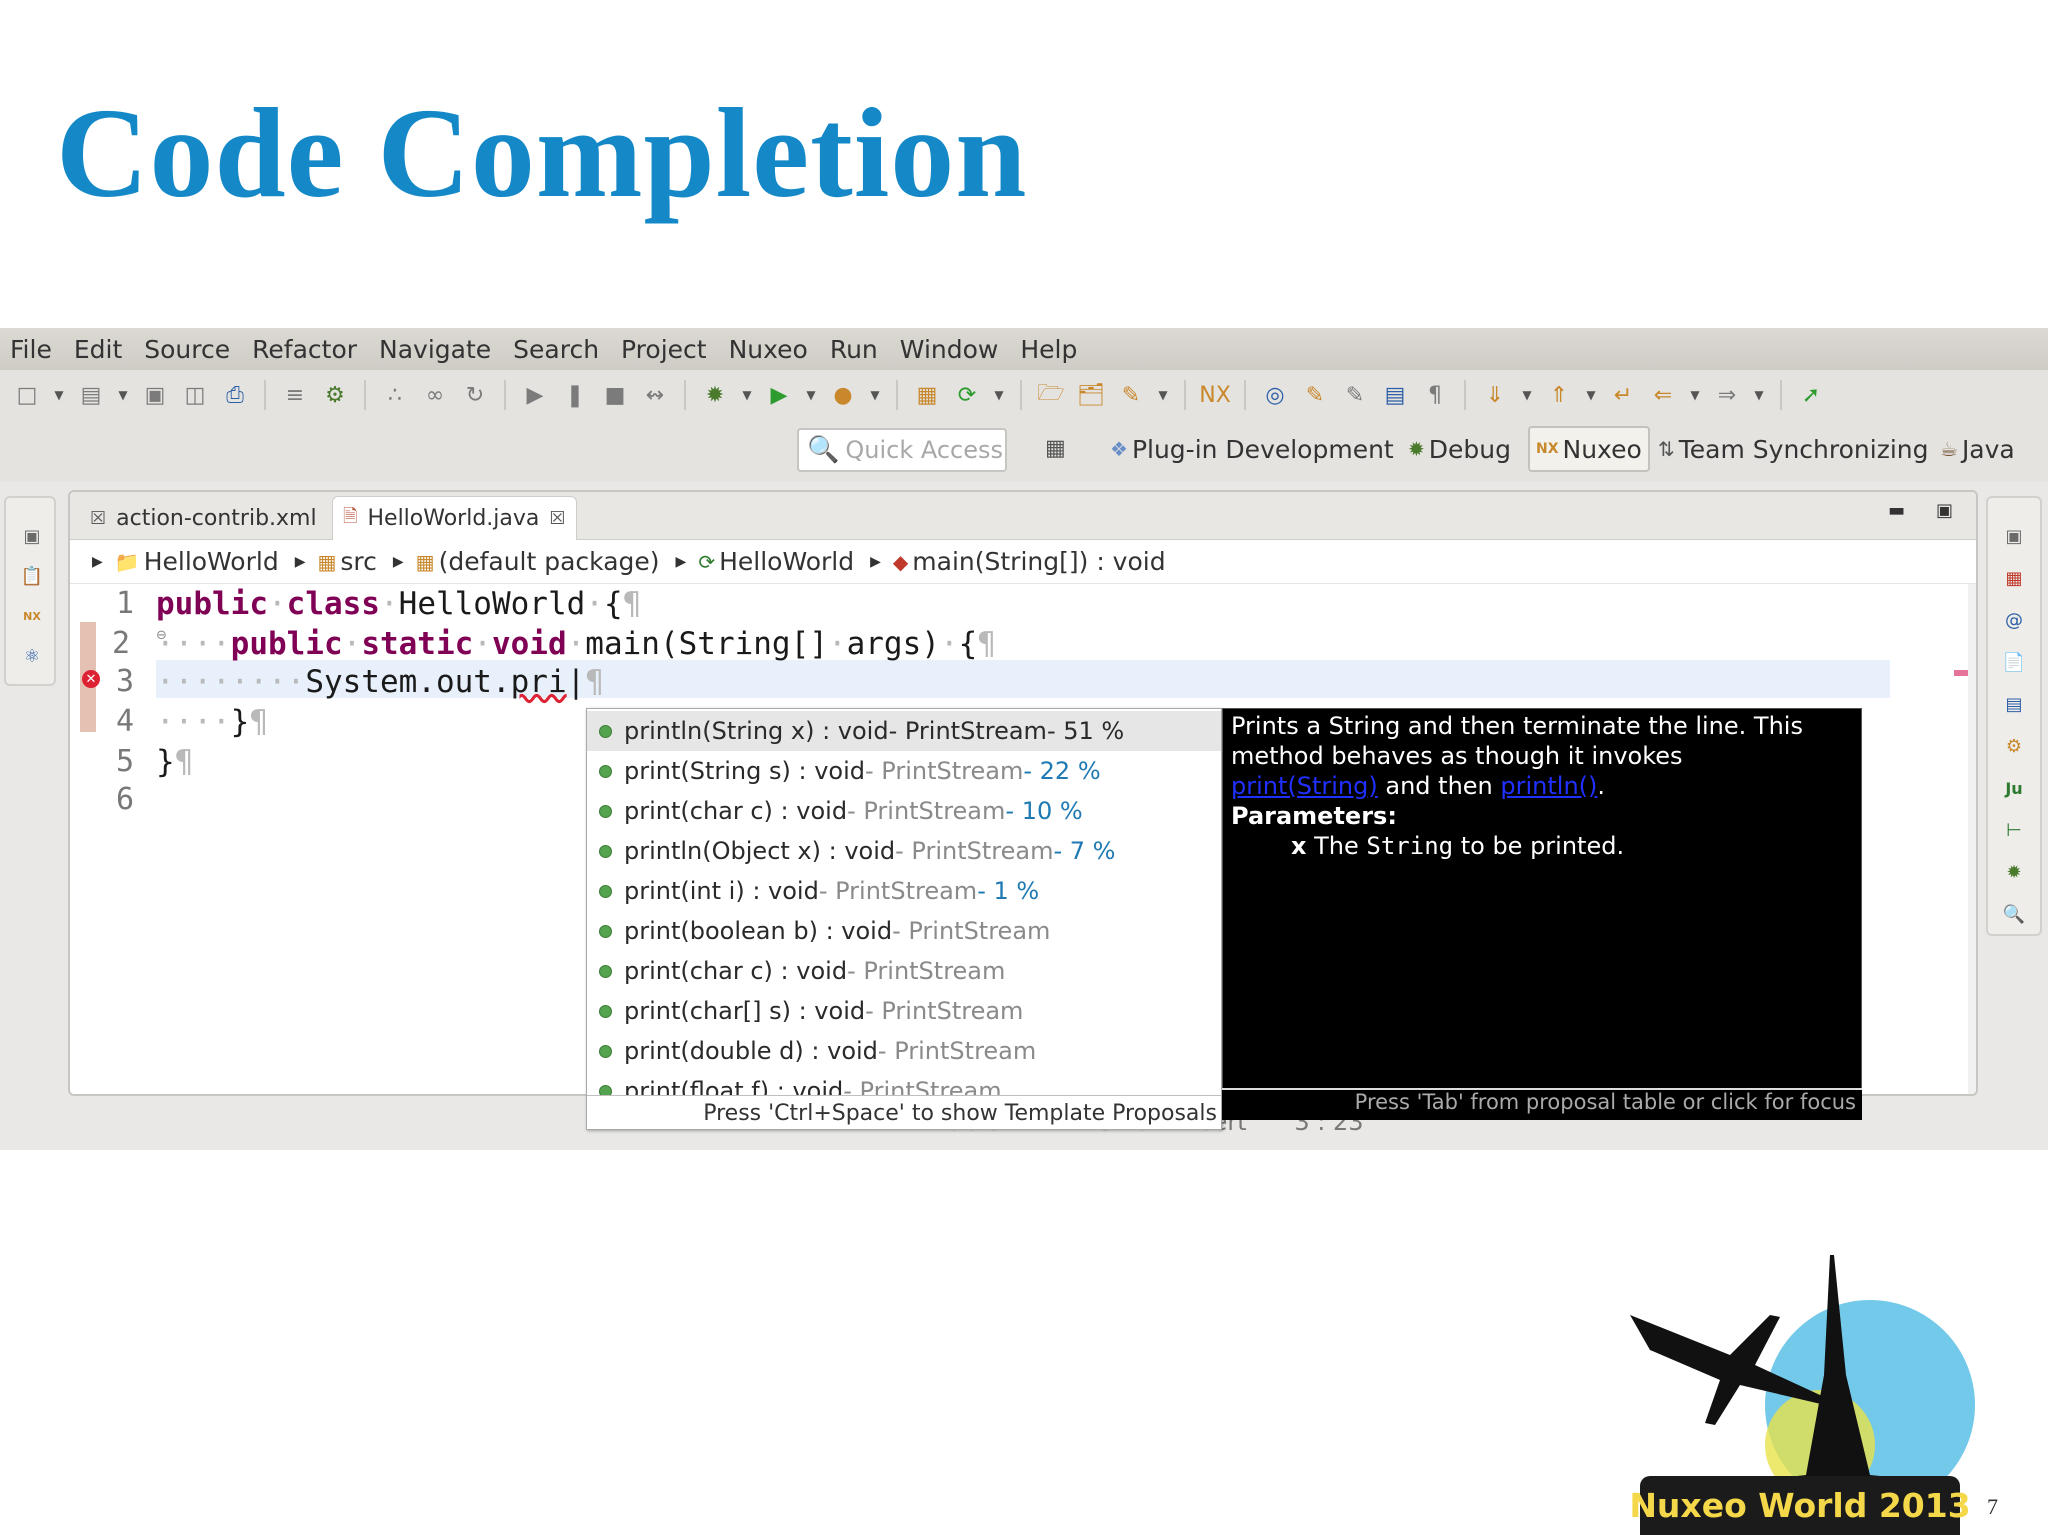 Image resolution: width=2048 pixels, height=1535 pixels. I want to click on back-dropdown-icon: ▼, so click(1695, 395).